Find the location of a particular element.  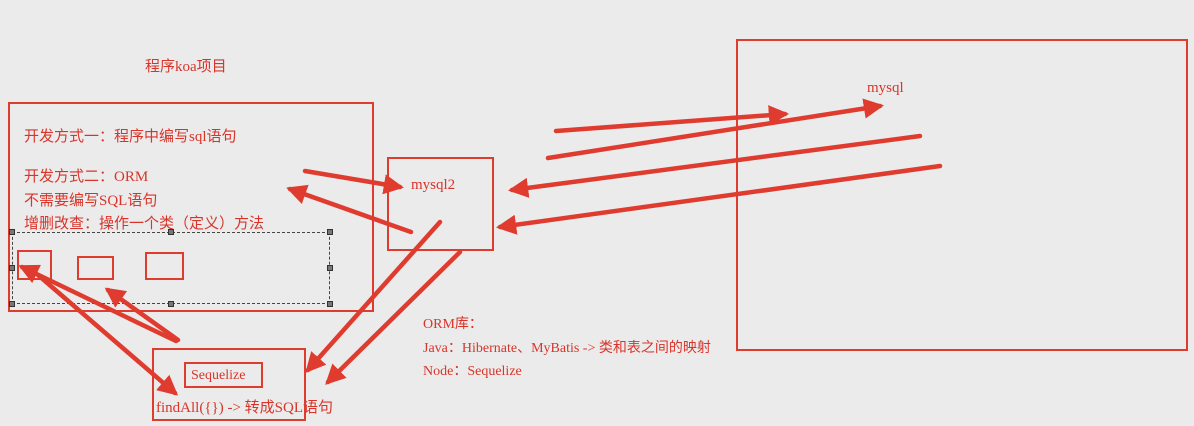

arrow-mysql2-to-koa is located at coordinates (350, 209).